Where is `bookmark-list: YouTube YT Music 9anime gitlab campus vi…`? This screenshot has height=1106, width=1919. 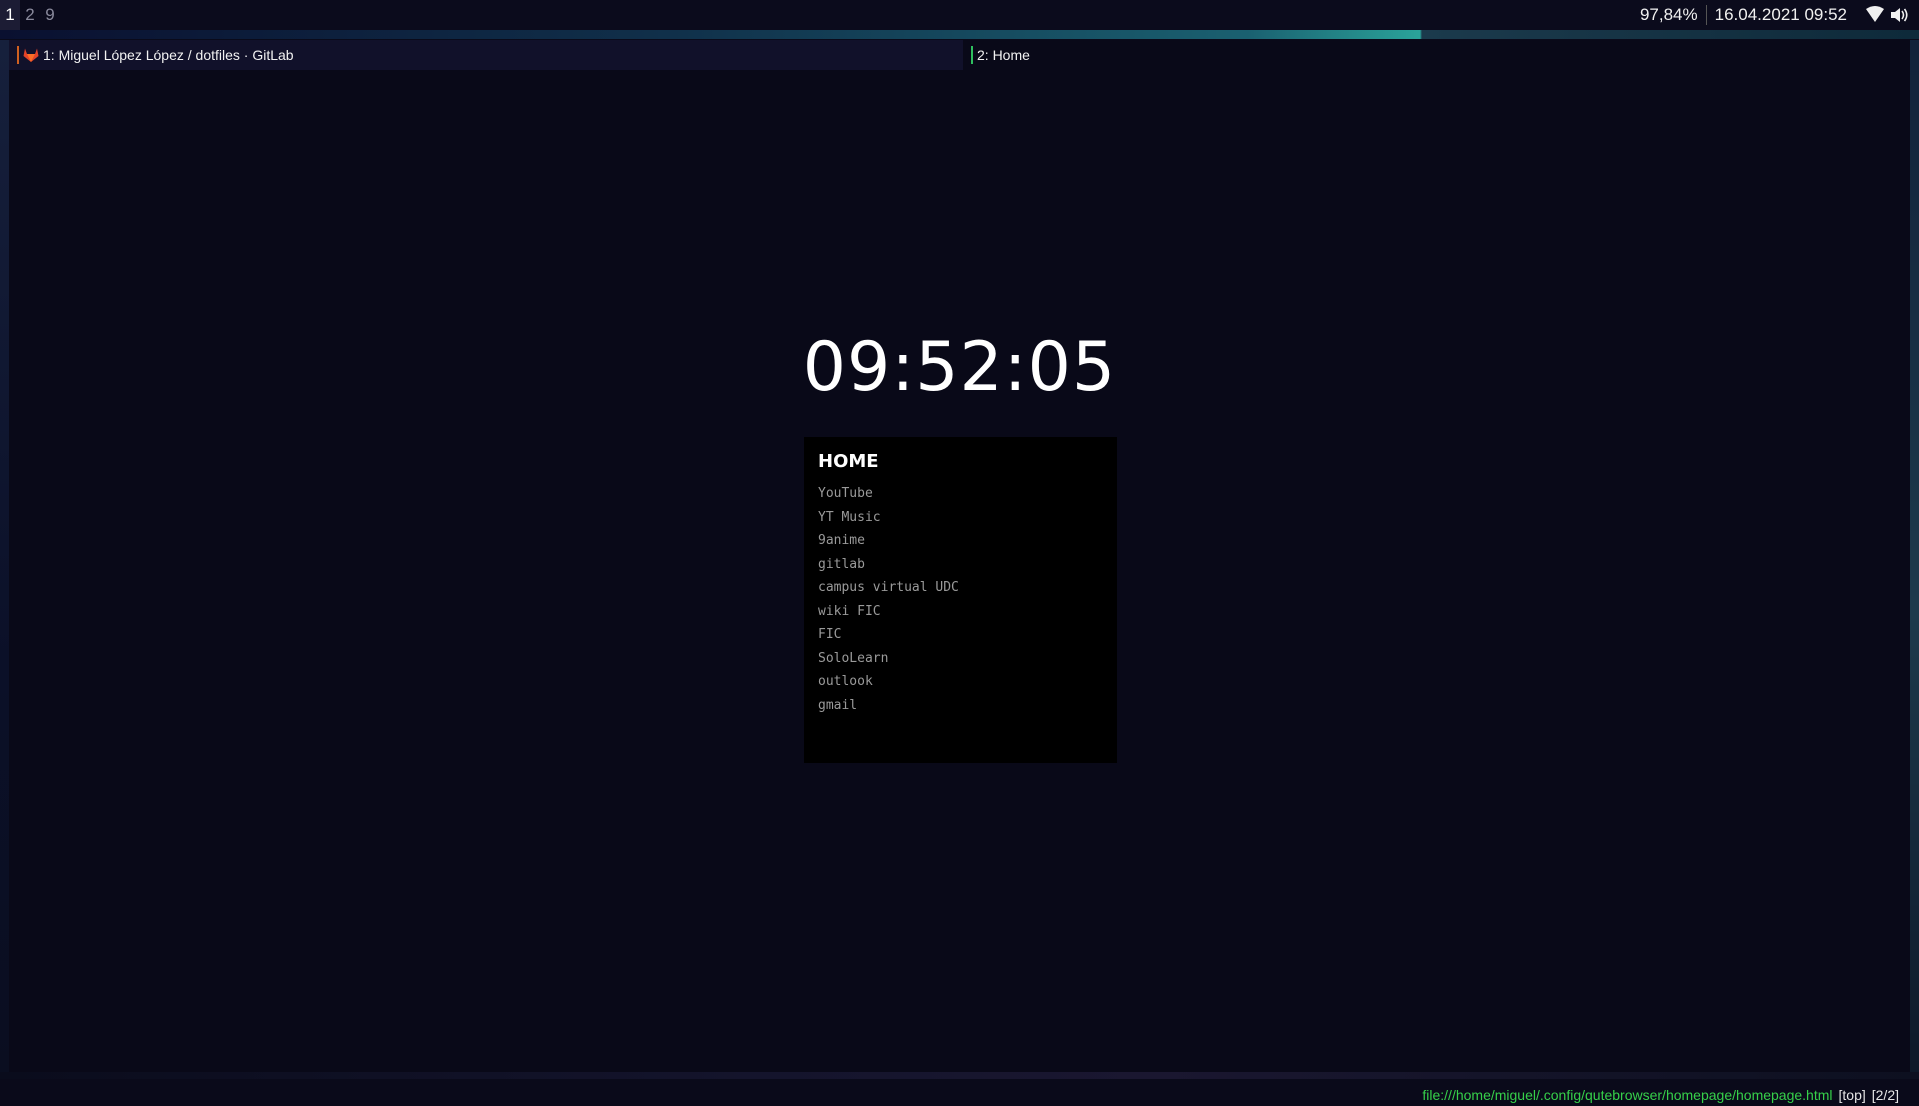
bookmark-list: YouTube YT Music 9anime gitlab campus vi… is located at coordinates (960, 599).